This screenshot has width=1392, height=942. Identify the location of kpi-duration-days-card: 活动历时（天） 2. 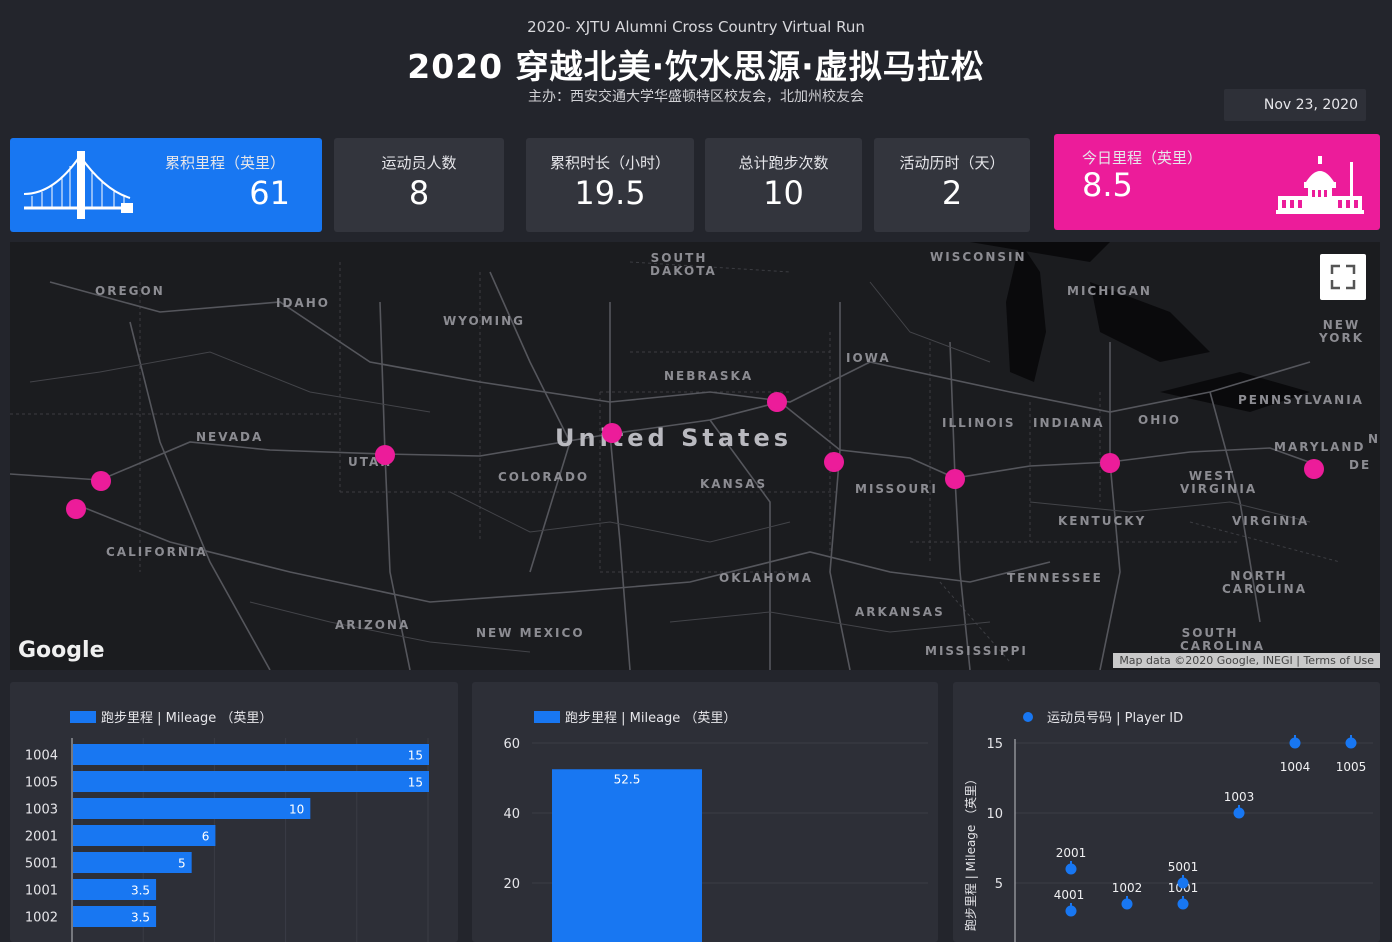
(952, 185).